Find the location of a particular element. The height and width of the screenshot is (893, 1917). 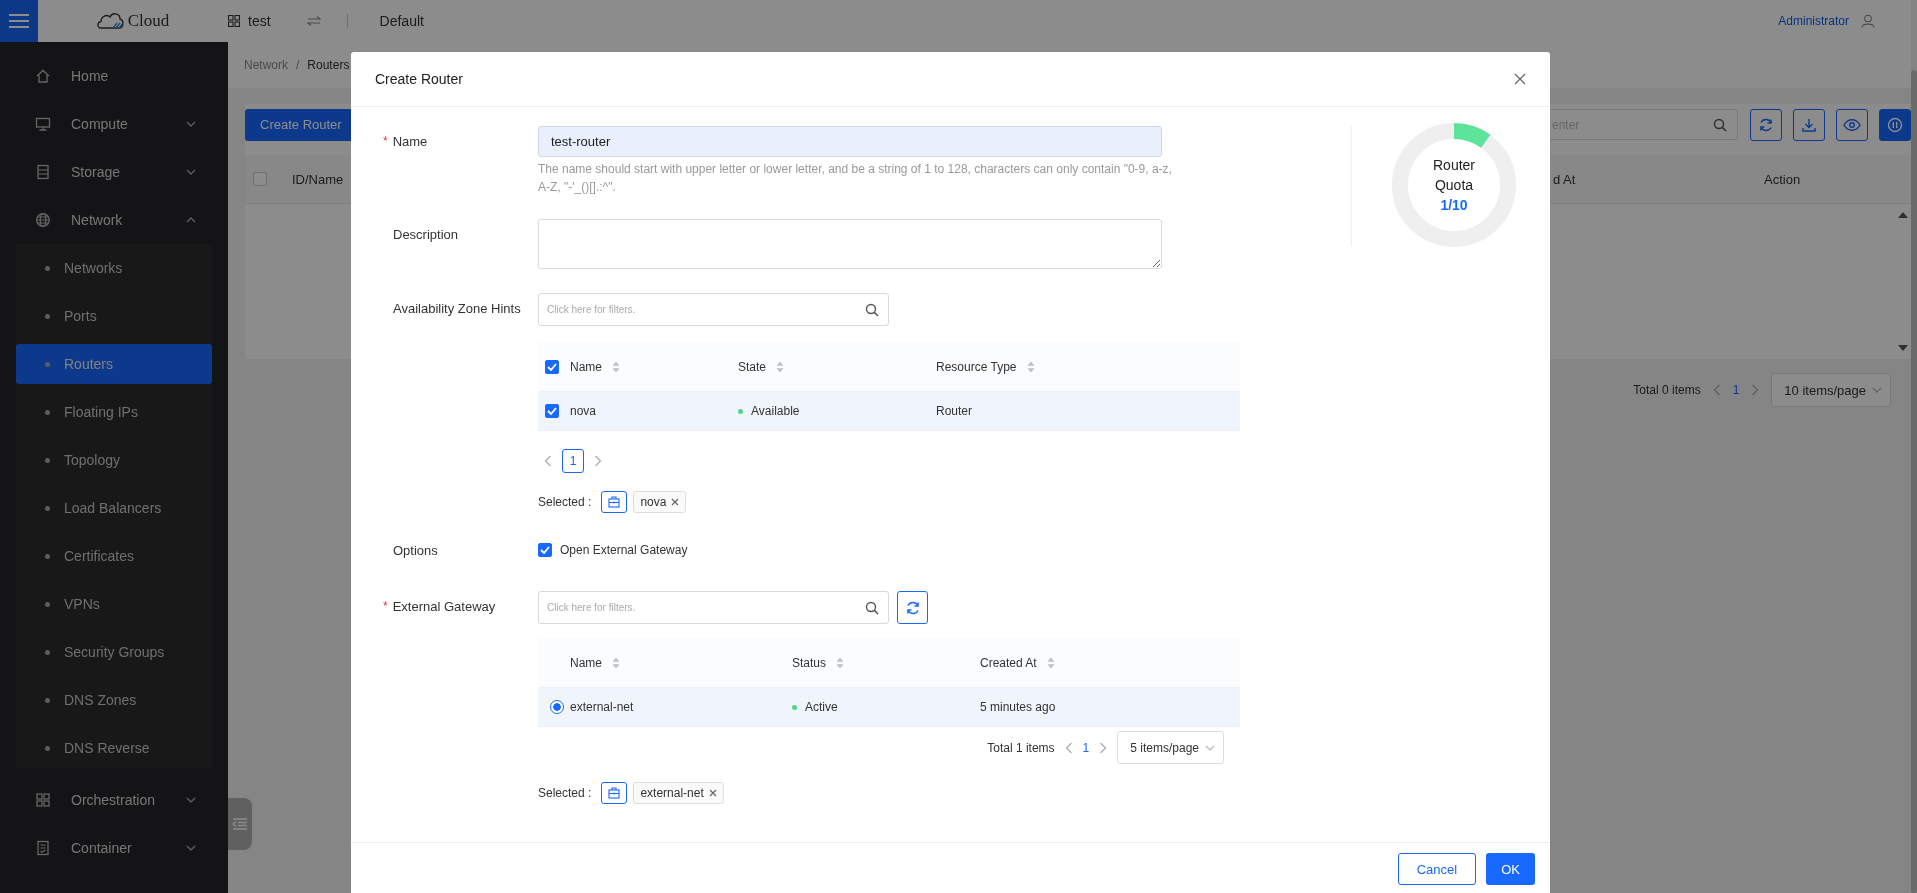

scroll-up-icon is located at coordinates (1903, 215).